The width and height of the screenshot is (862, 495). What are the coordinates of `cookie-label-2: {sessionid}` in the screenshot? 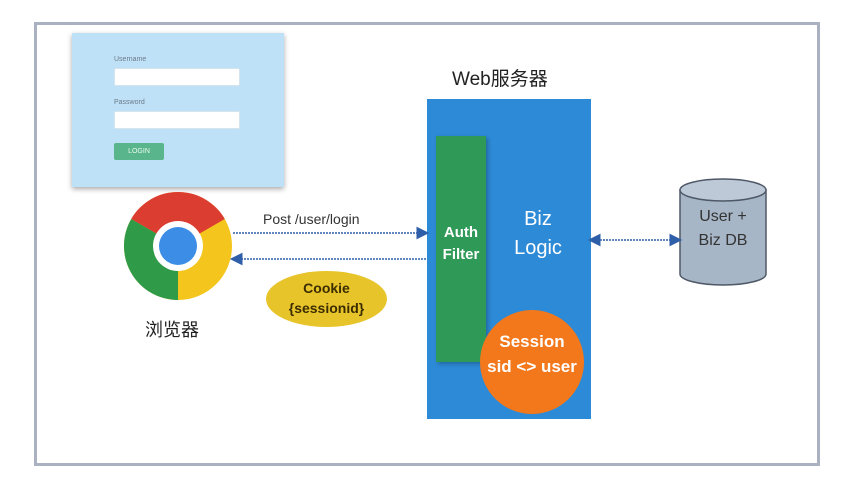 It's located at (326, 308).